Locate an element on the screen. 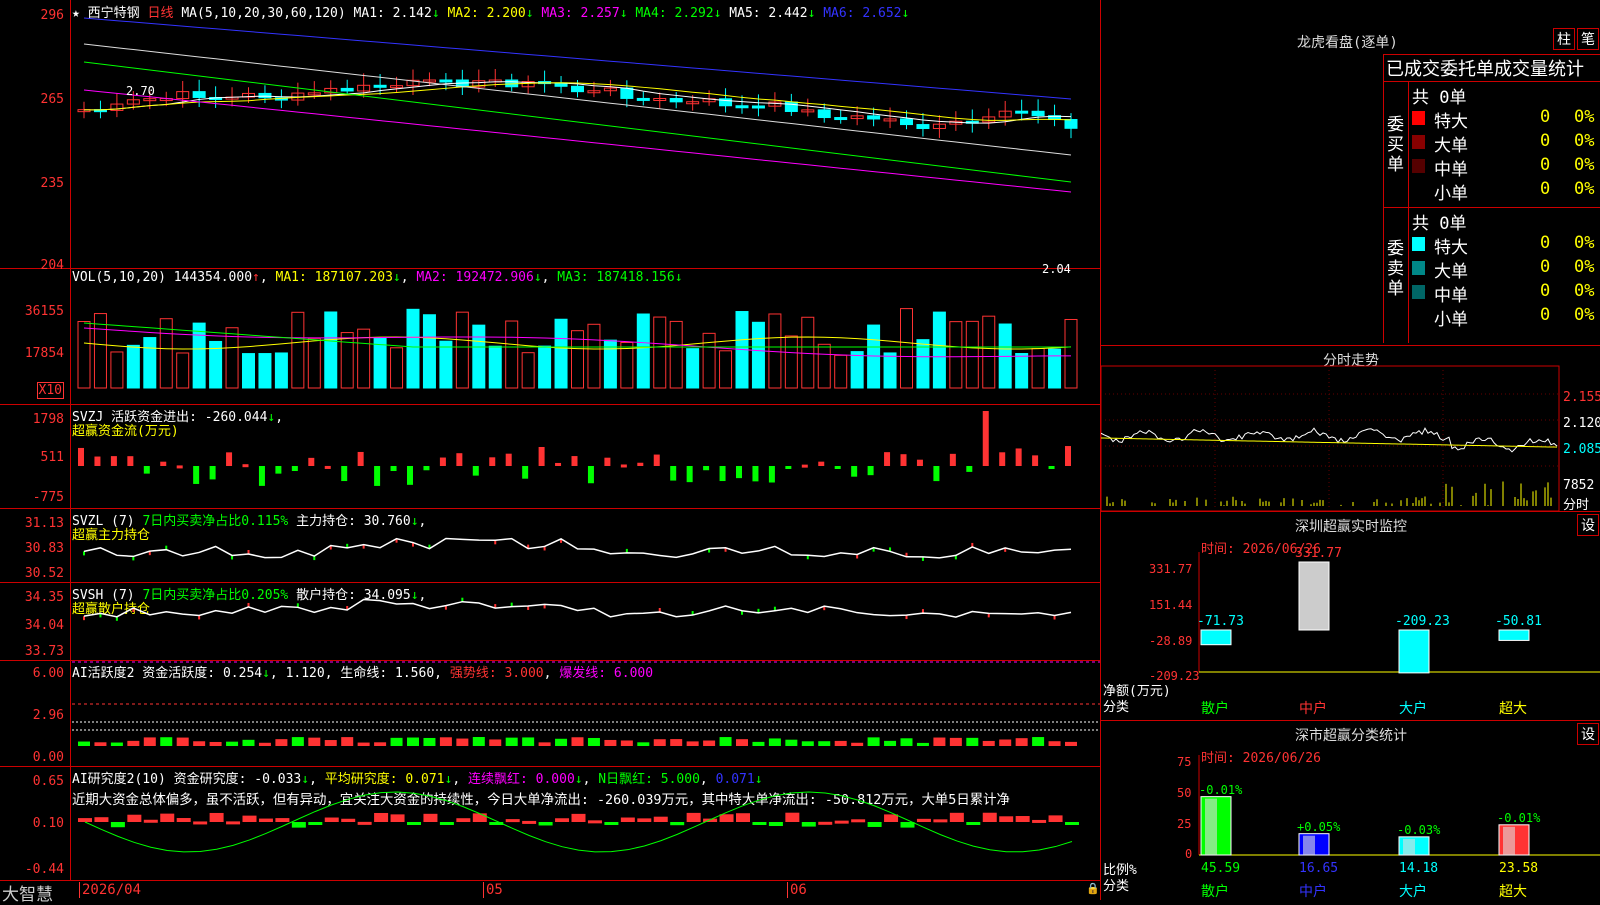 The height and width of the screenshot is (905, 1600). order-row: 中单 0 0% is located at coordinates (1506, 167).